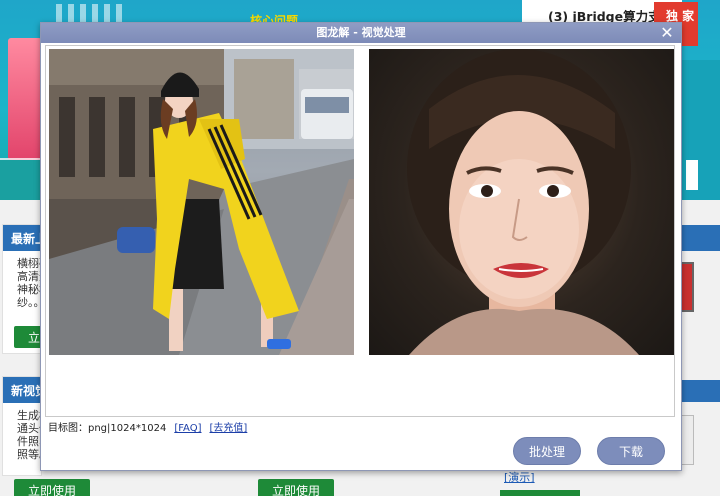 The width and height of the screenshot is (720, 496). I want to click on target-format-text: 目标图：png|1024*1024, so click(107, 428).